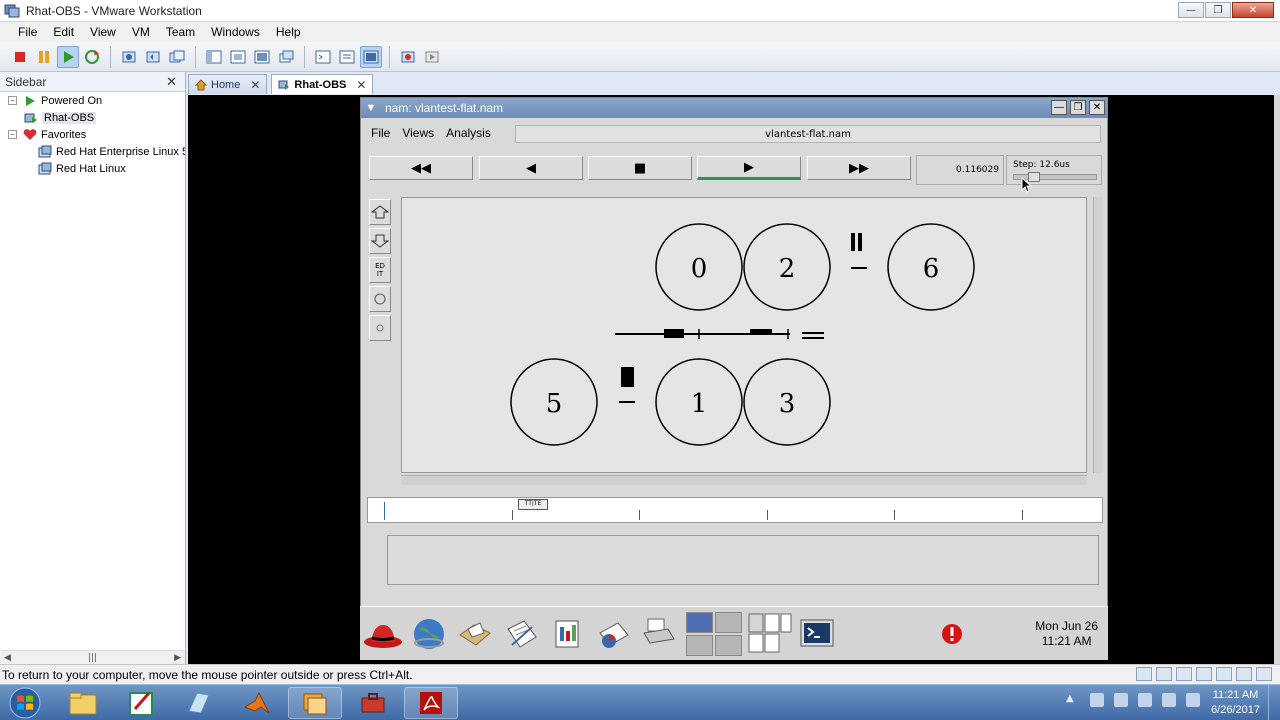 The height and width of the screenshot is (720, 1280). Describe the element at coordinates (432, 57) in the screenshot. I see `replay-button` at that location.